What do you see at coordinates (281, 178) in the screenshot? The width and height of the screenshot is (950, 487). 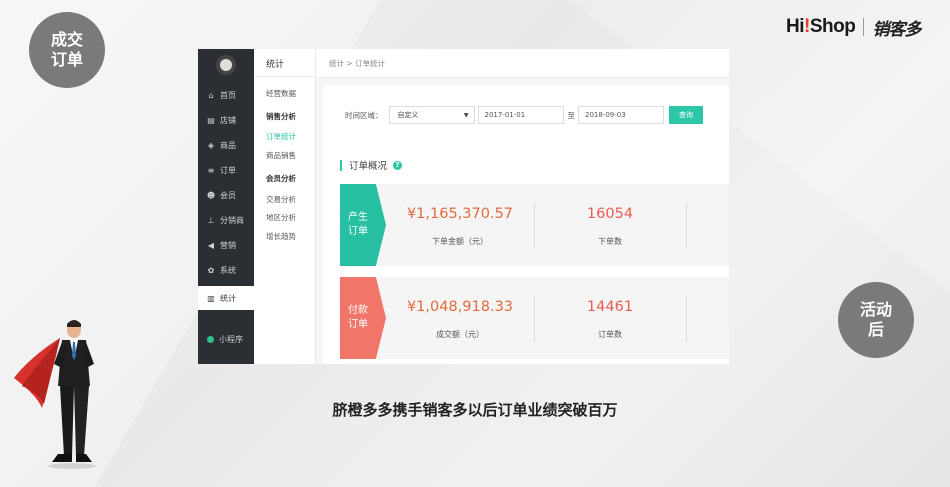 I see `subnav-group-label: 会员分析` at bounding box center [281, 178].